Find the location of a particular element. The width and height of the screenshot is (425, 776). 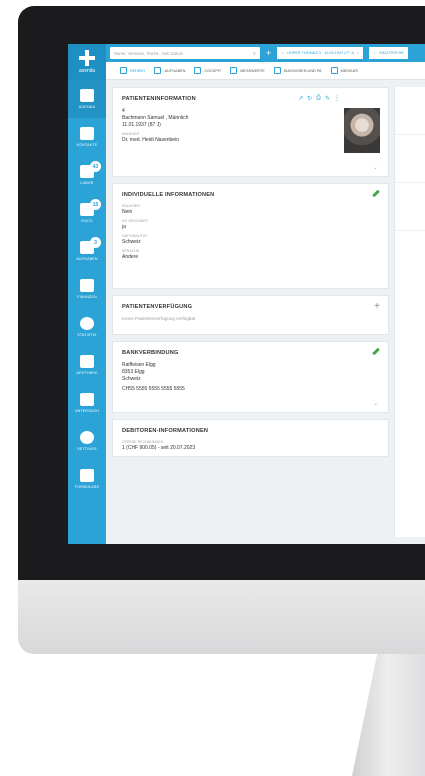

refresh-icon: ↻ is located at coordinates (309, 98).